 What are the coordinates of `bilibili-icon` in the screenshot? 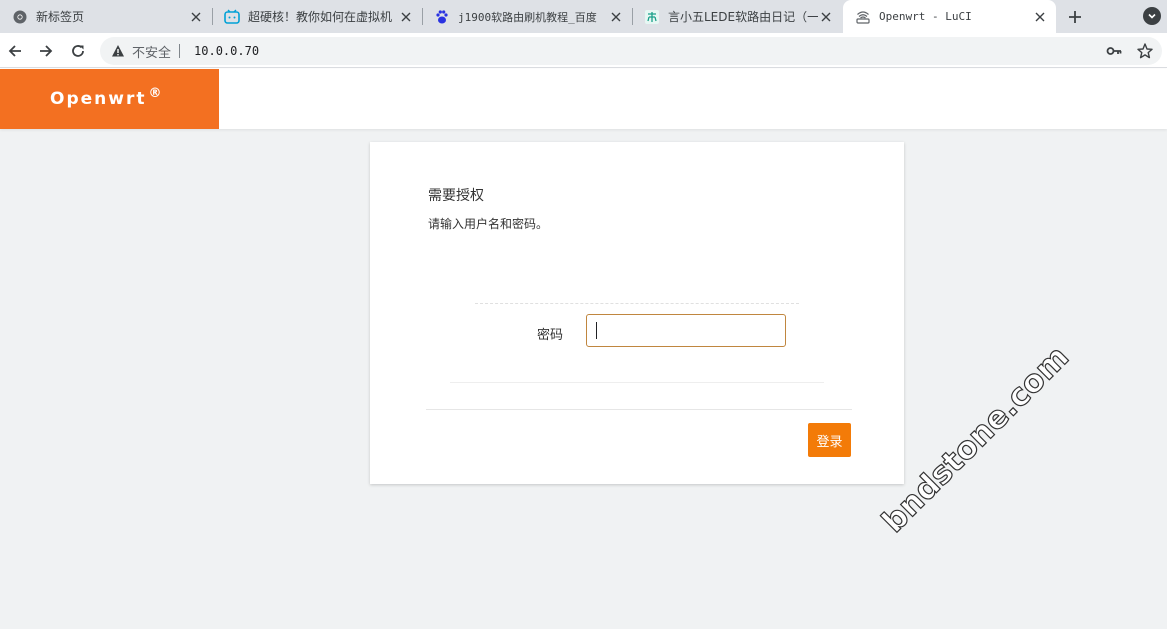 It's located at (232, 17).